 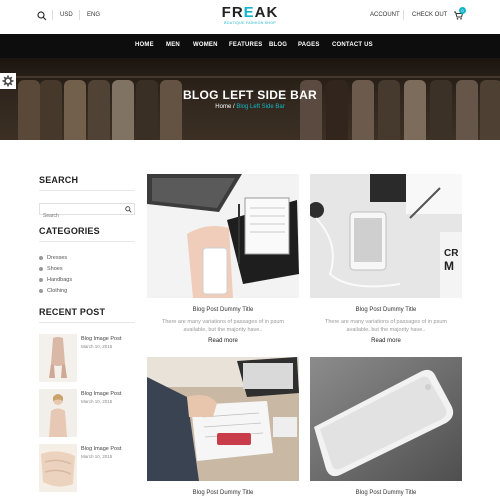 I want to click on fabric-image, so click(x=58, y=468).